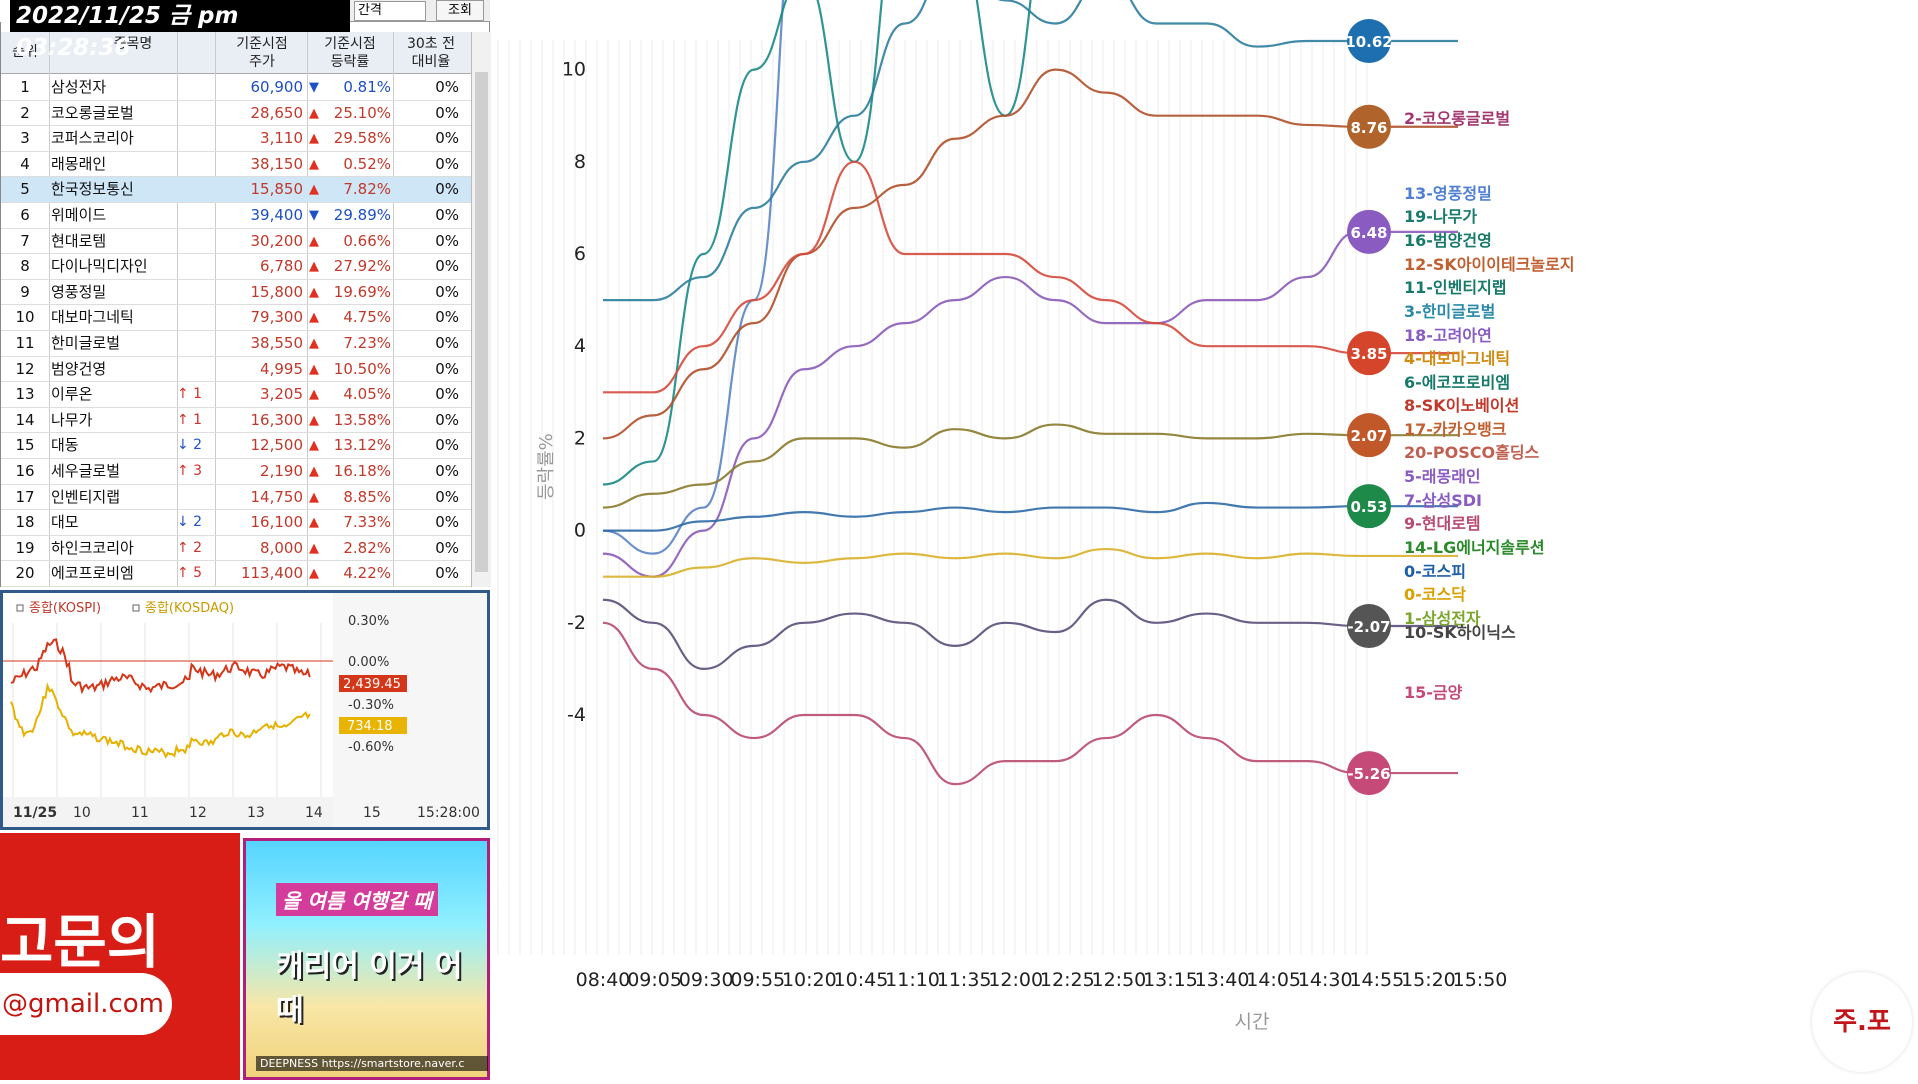  Describe the element at coordinates (86, 496) in the screenshot. I see `name-cell: 인벤티지랩` at that location.